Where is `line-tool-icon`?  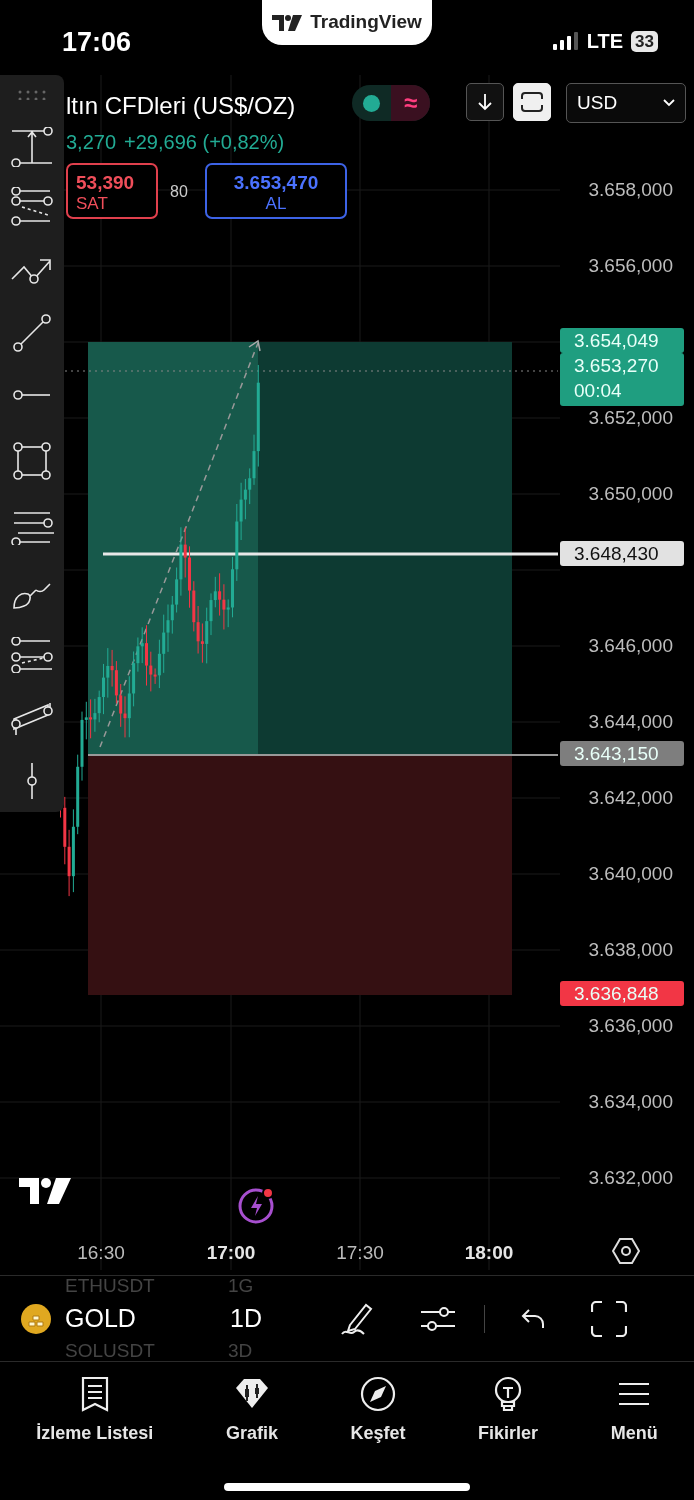 line-tool-icon is located at coordinates (32, 333).